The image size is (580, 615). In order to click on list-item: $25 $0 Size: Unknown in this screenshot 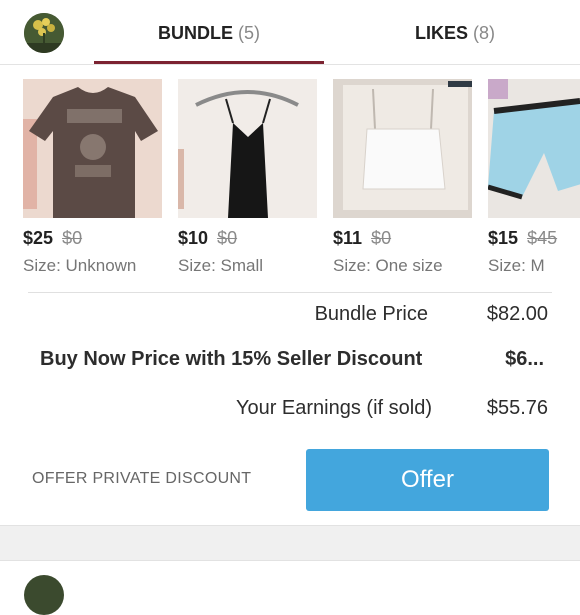, I will do `click(92, 177)`.